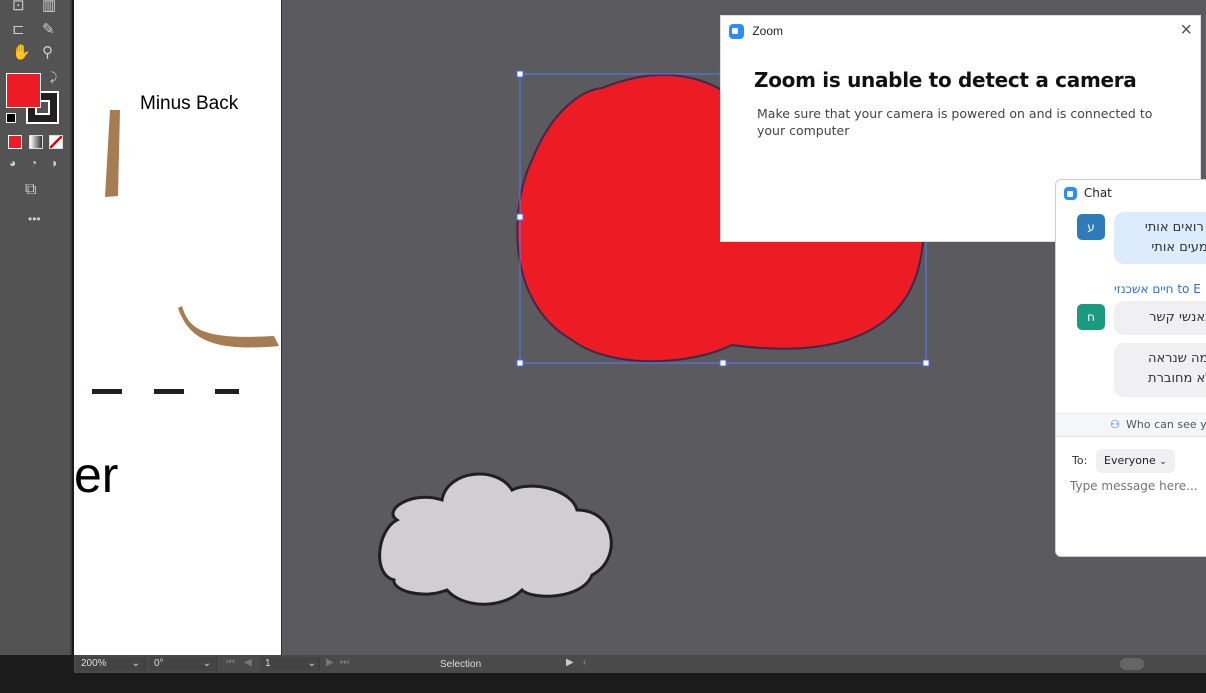  What do you see at coordinates (230, 662) in the screenshot?
I see `first-artboard-icon: ⏮` at bounding box center [230, 662].